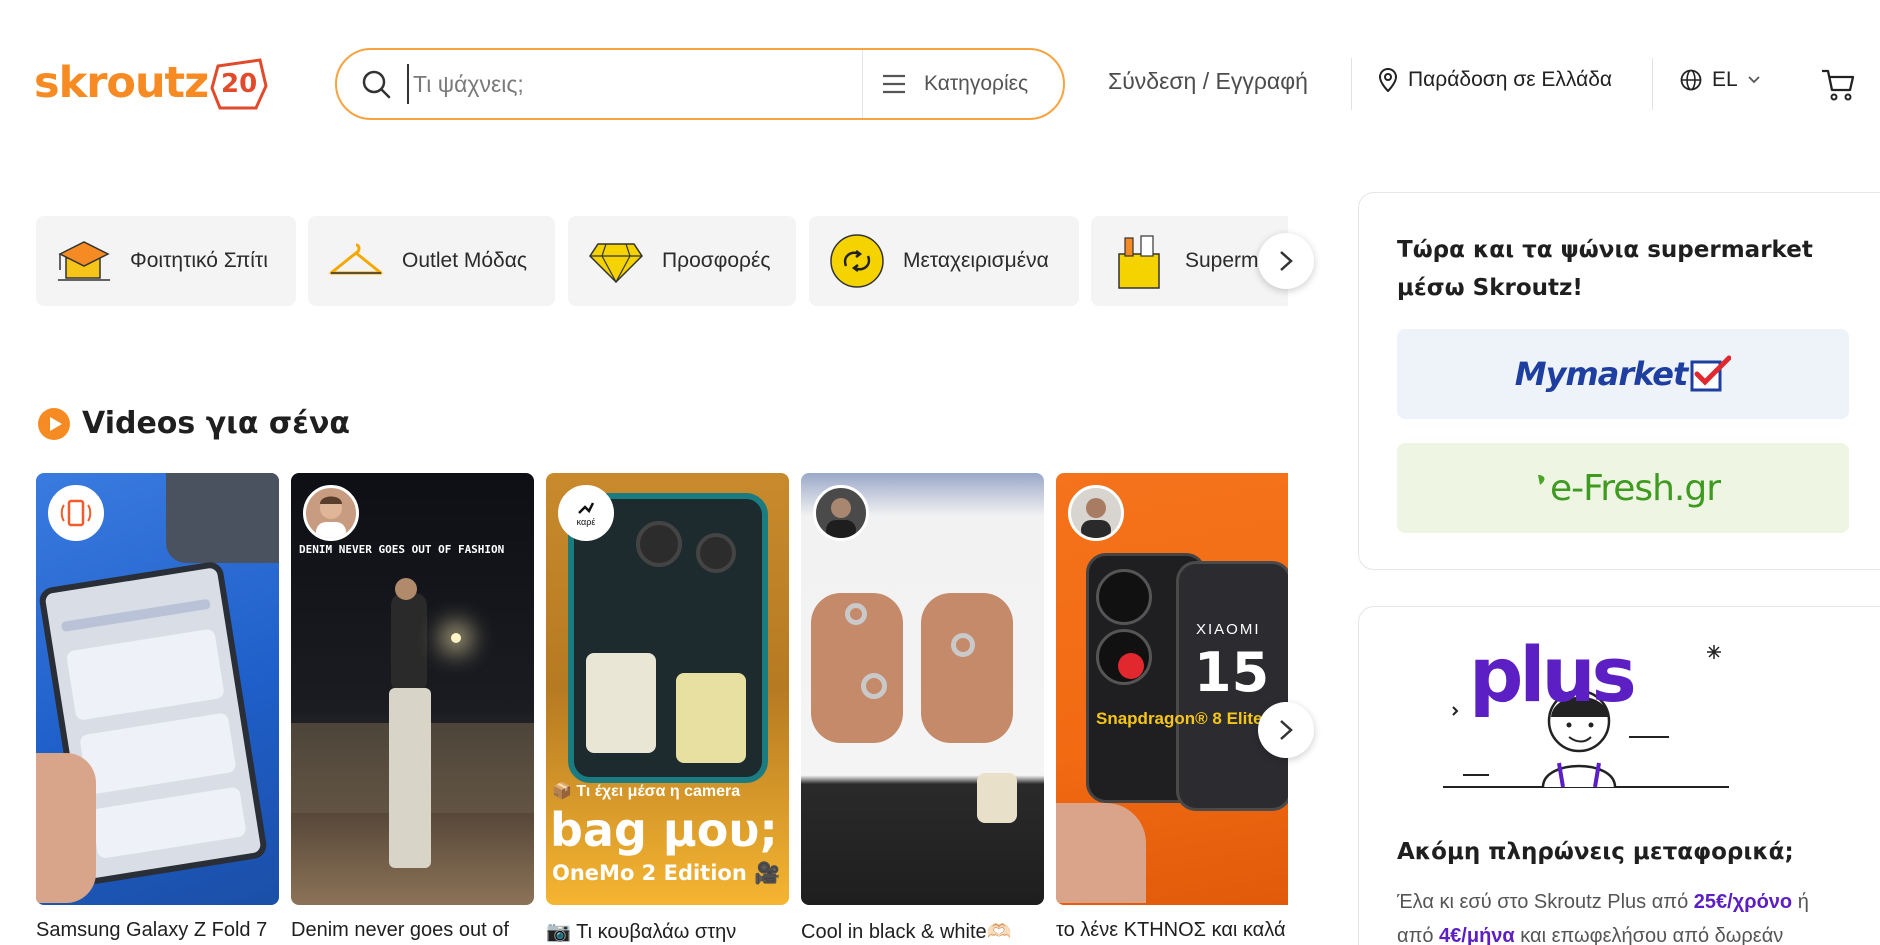  What do you see at coordinates (1545, 902) in the screenshot?
I see `plus-text-1: Έλα κι εσύ στο Skroutz Plus από` at bounding box center [1545, 902].